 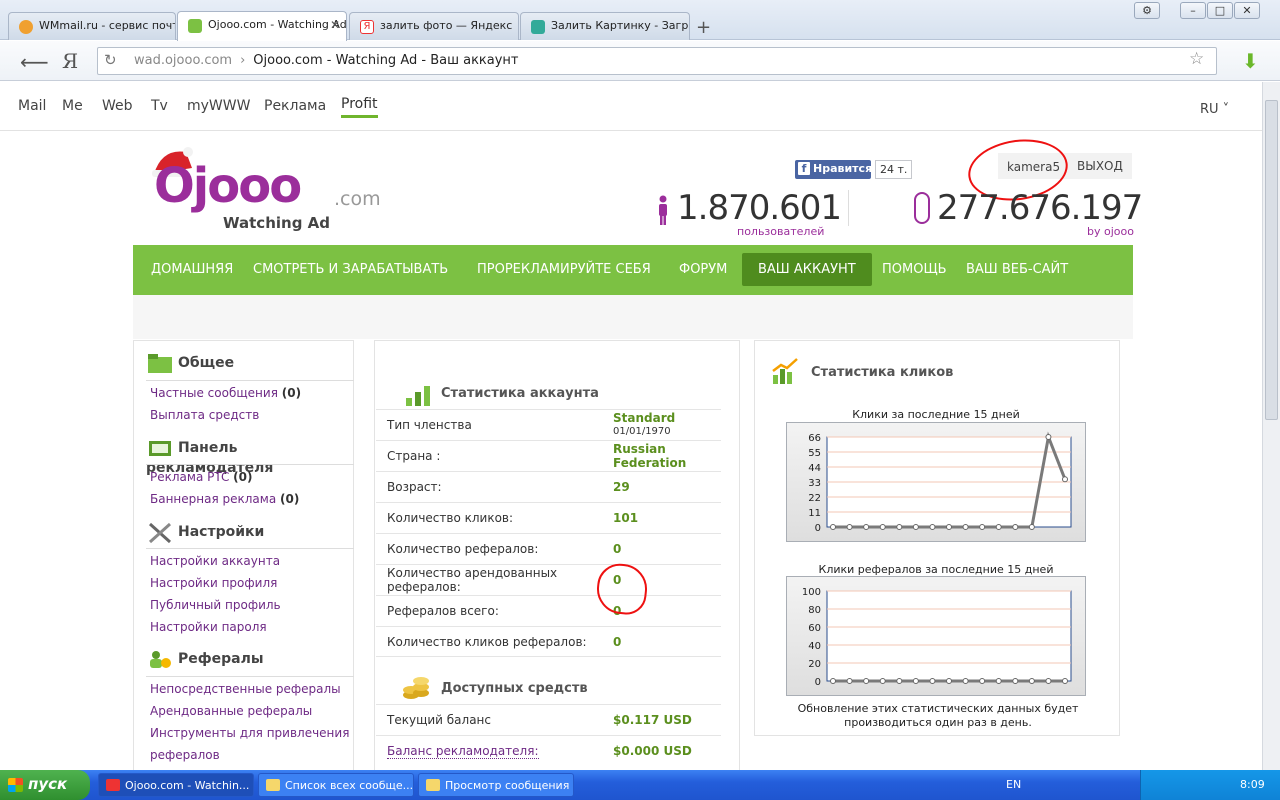 I want to click on topnav-mywww: myWWW, so click(x=218, y=106).